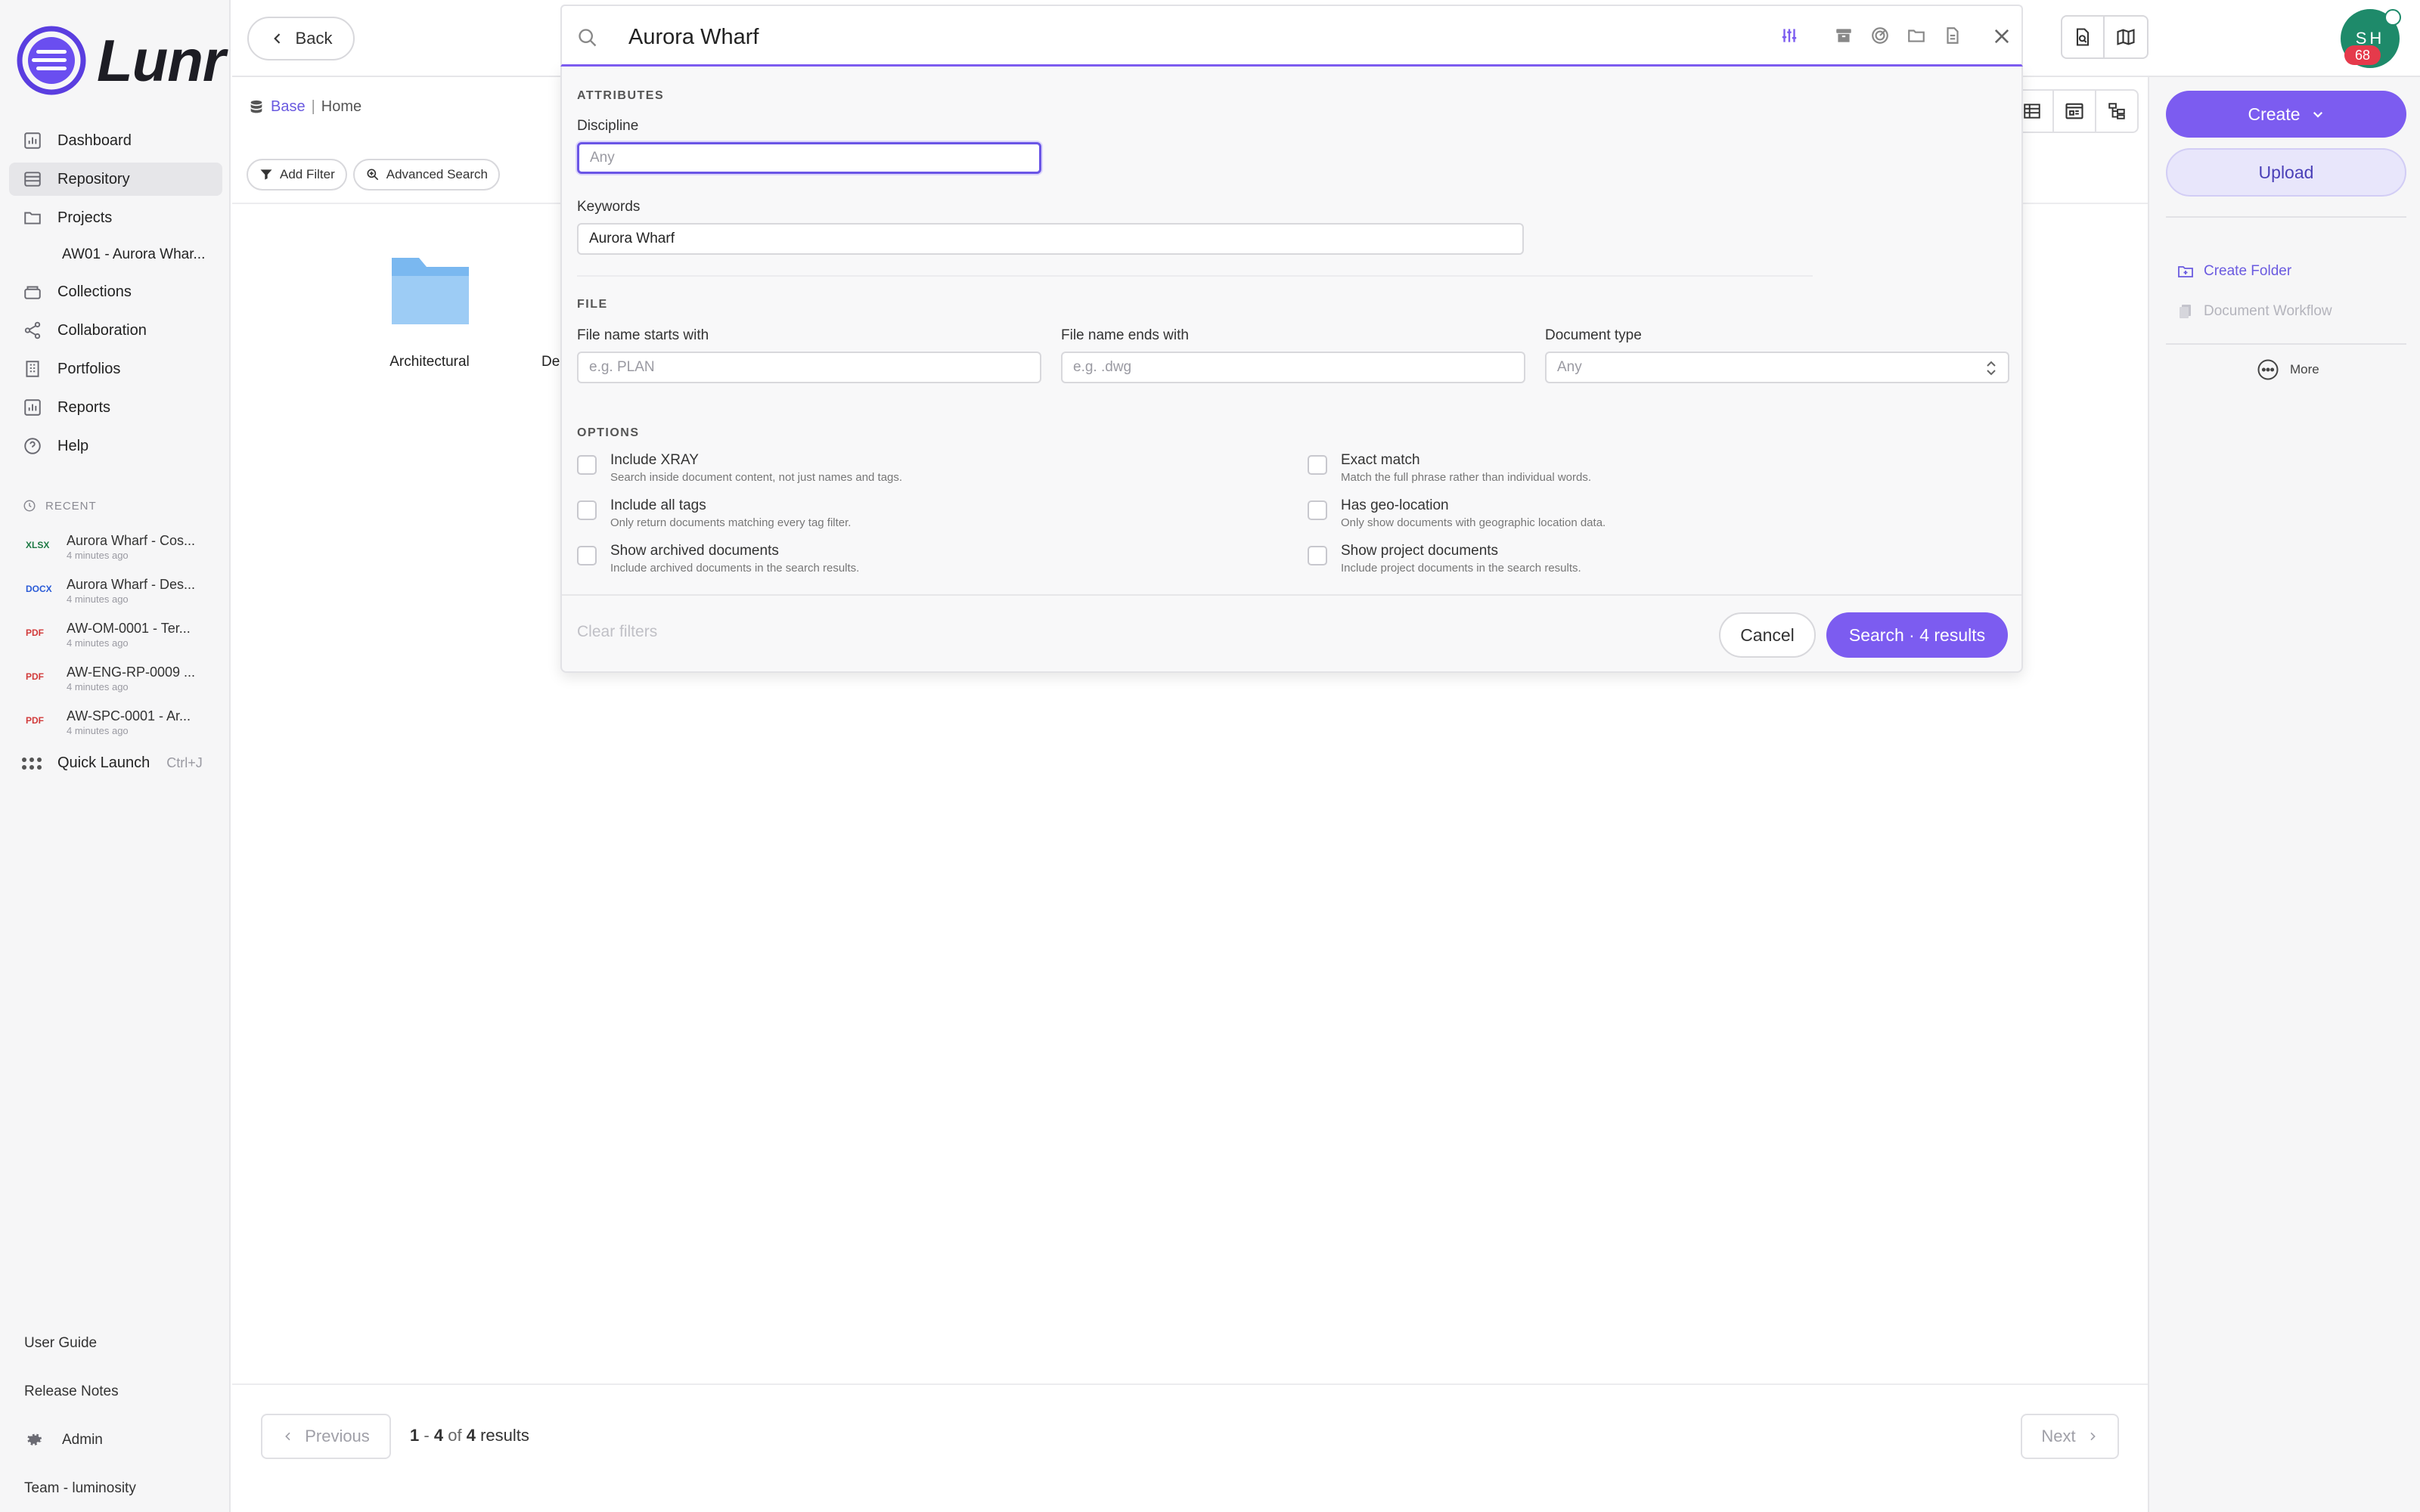  What do you see at coordinates (1789, 36) in the screenshot?
I see `filters-toggle` at bounding box center [1789, 36].